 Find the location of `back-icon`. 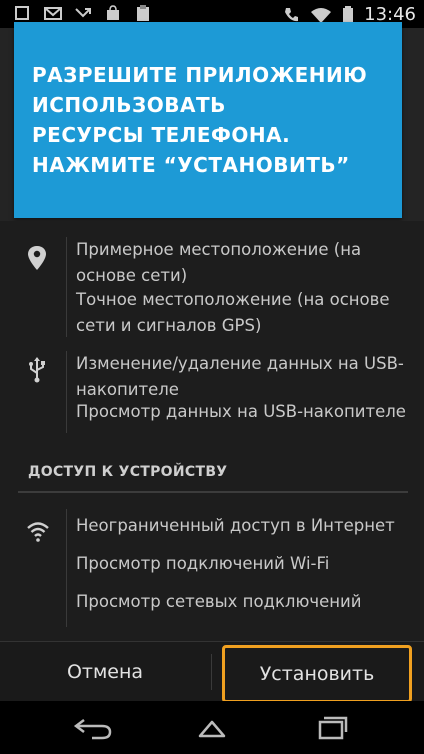

back-icon is located at coordinates (92, 729).